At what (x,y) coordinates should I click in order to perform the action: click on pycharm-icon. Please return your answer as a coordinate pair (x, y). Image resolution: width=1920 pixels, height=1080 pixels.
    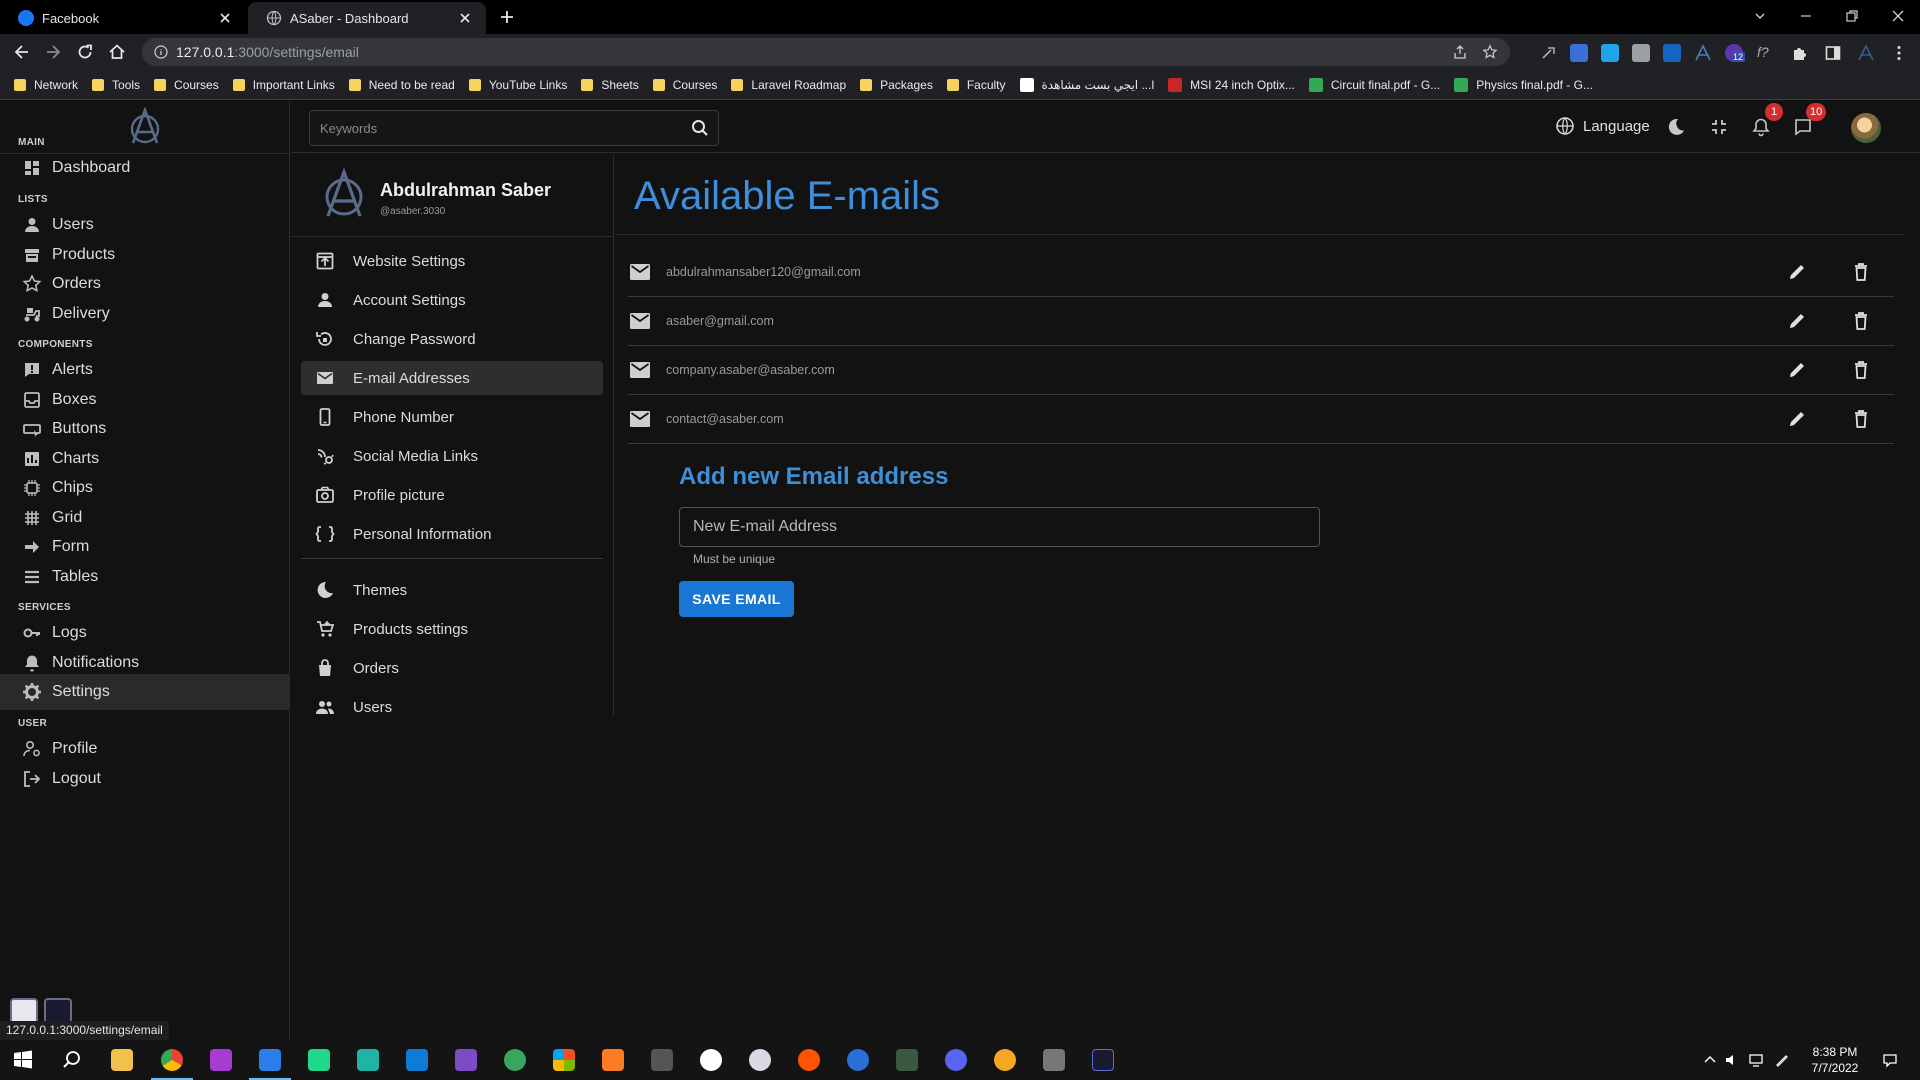
    Looking at the image, I should click on (319, 1060).